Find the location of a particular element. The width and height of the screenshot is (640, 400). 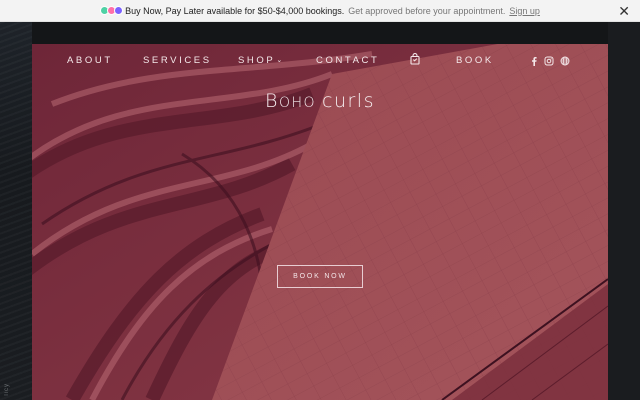

payment-logos is located at coordinates (112, 10).